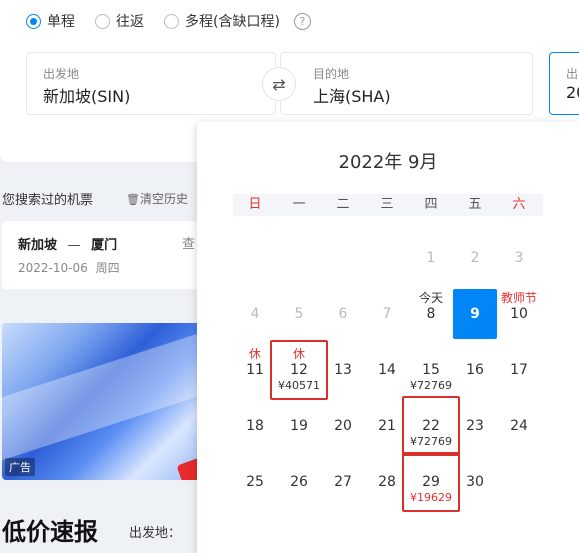 Image resolution: width=579 pixels, height=553 pixels. What do you see at coordinates (20, 467) in the screenshot?
I see `ad-tag: 广告` at bounding box center [20, 467].